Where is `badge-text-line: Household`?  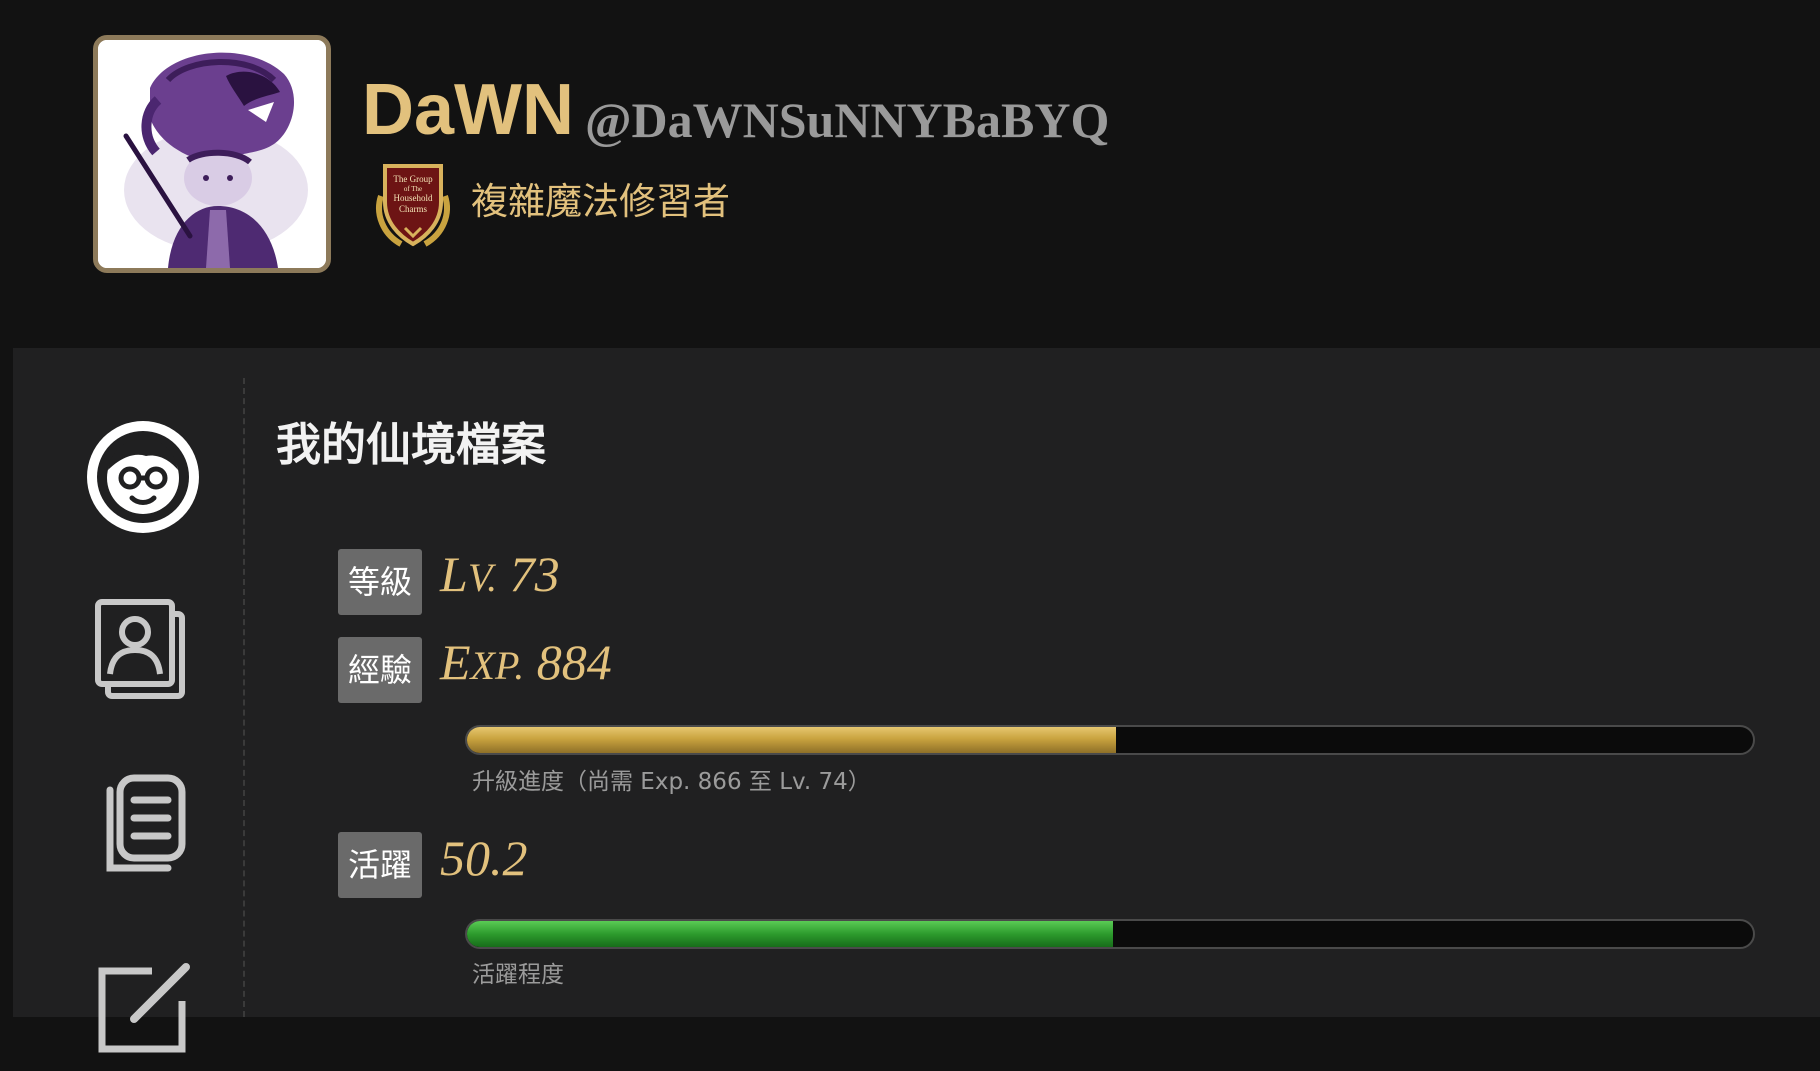 badge-text-line: Household is located at coordinates (413, 198).